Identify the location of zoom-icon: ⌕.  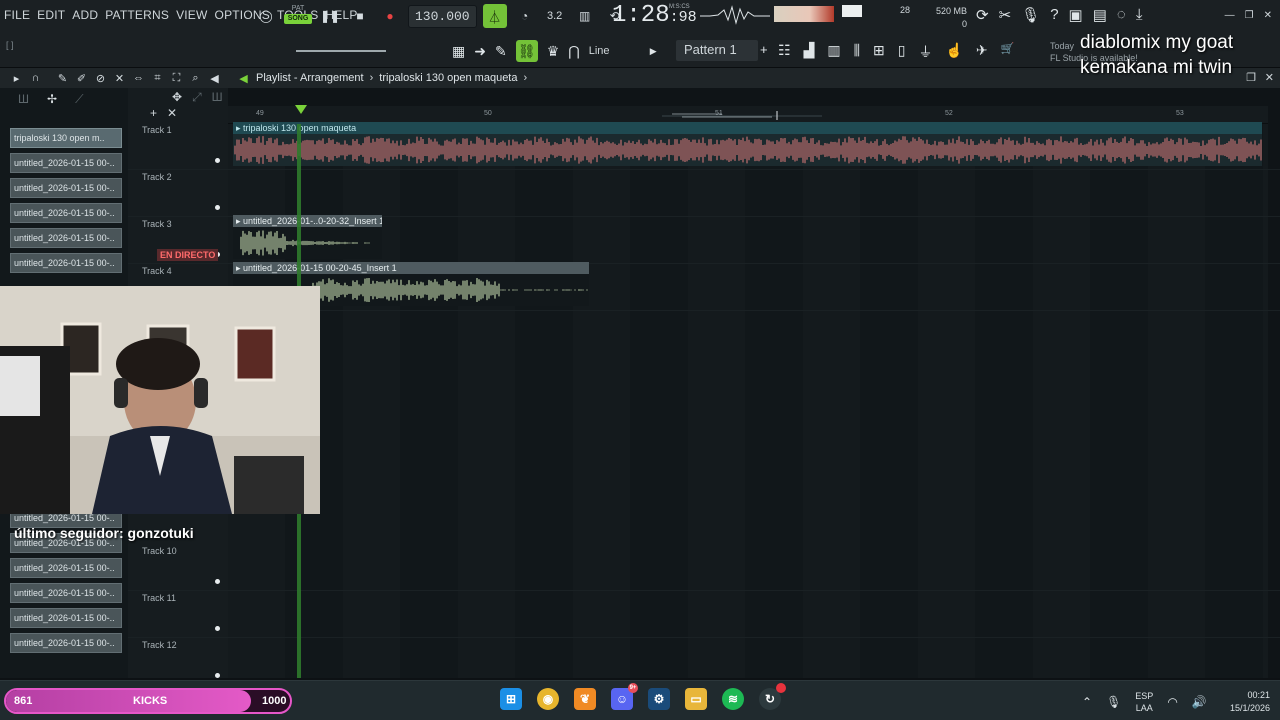
(195, 78).